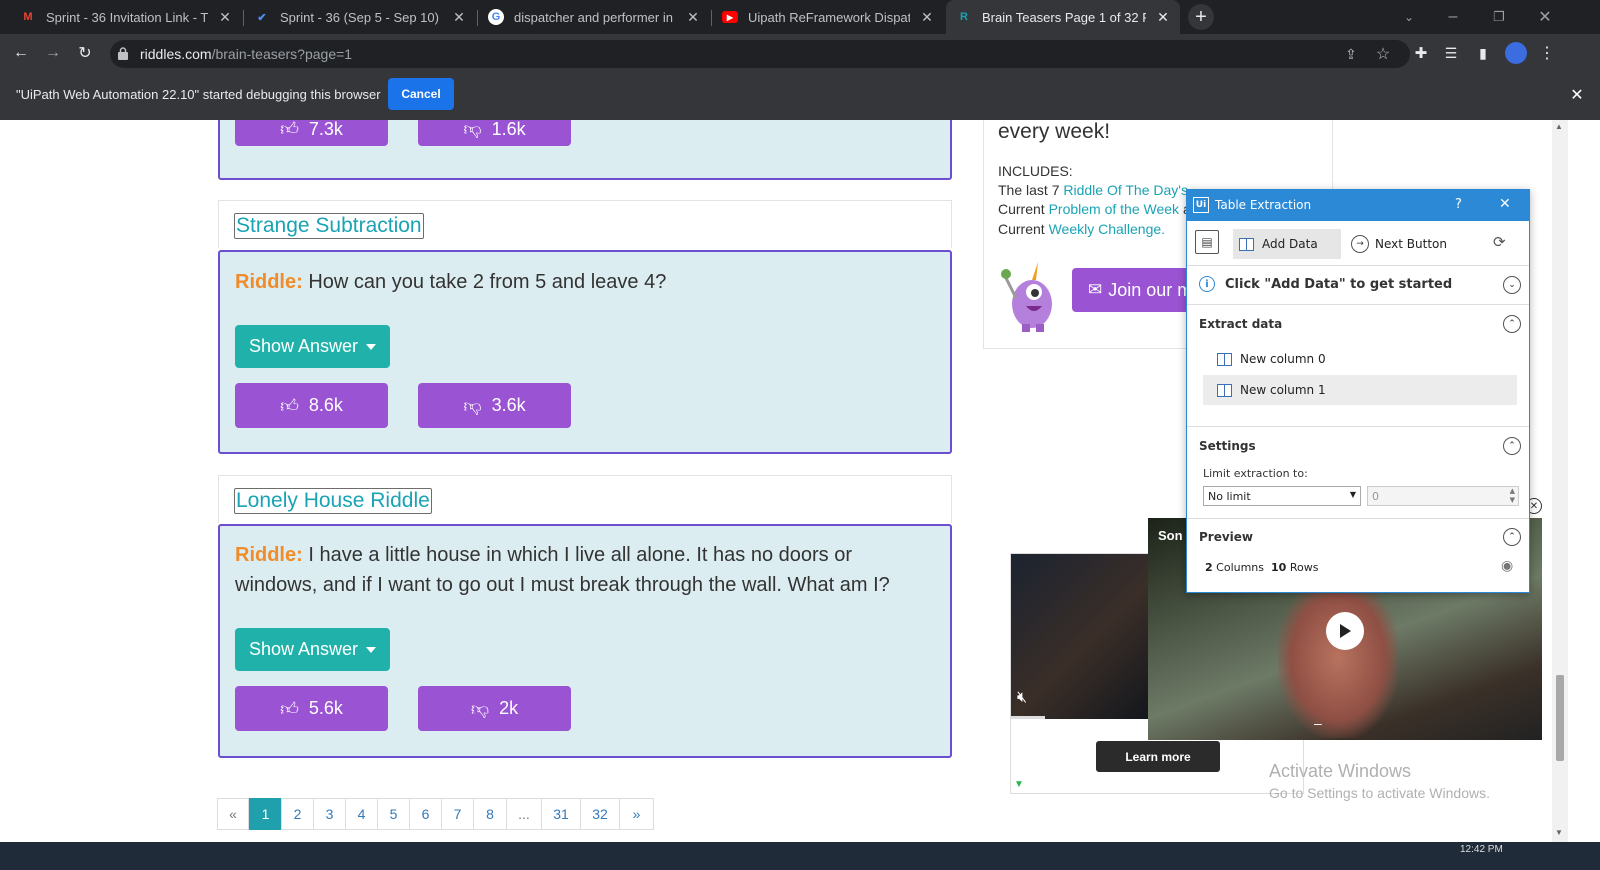  I want to click on help-button: ?, so click(1458, 204).